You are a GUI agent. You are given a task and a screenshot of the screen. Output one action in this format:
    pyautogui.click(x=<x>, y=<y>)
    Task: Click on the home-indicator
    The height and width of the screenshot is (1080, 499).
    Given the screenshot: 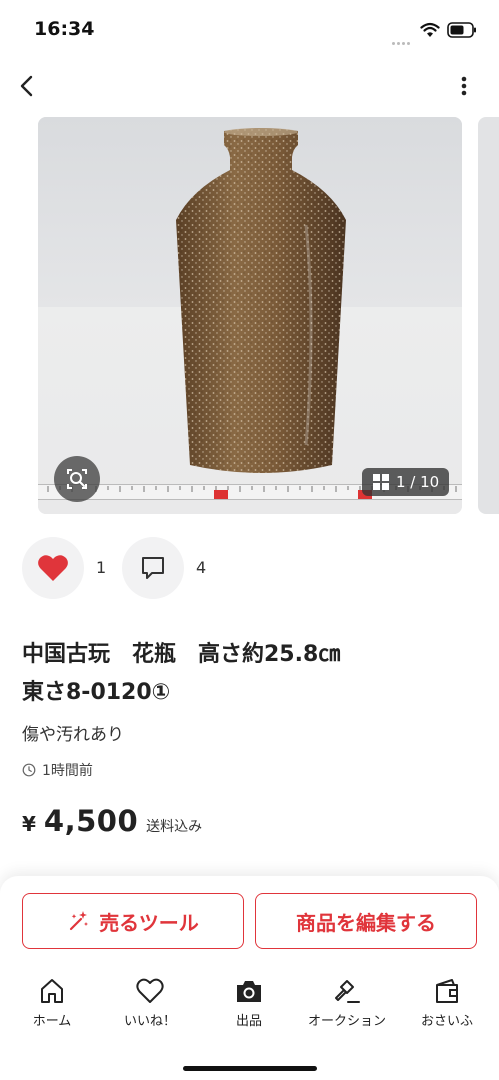 What is the action you would take?
    pyautogui.click(x=250, y=1068)
    